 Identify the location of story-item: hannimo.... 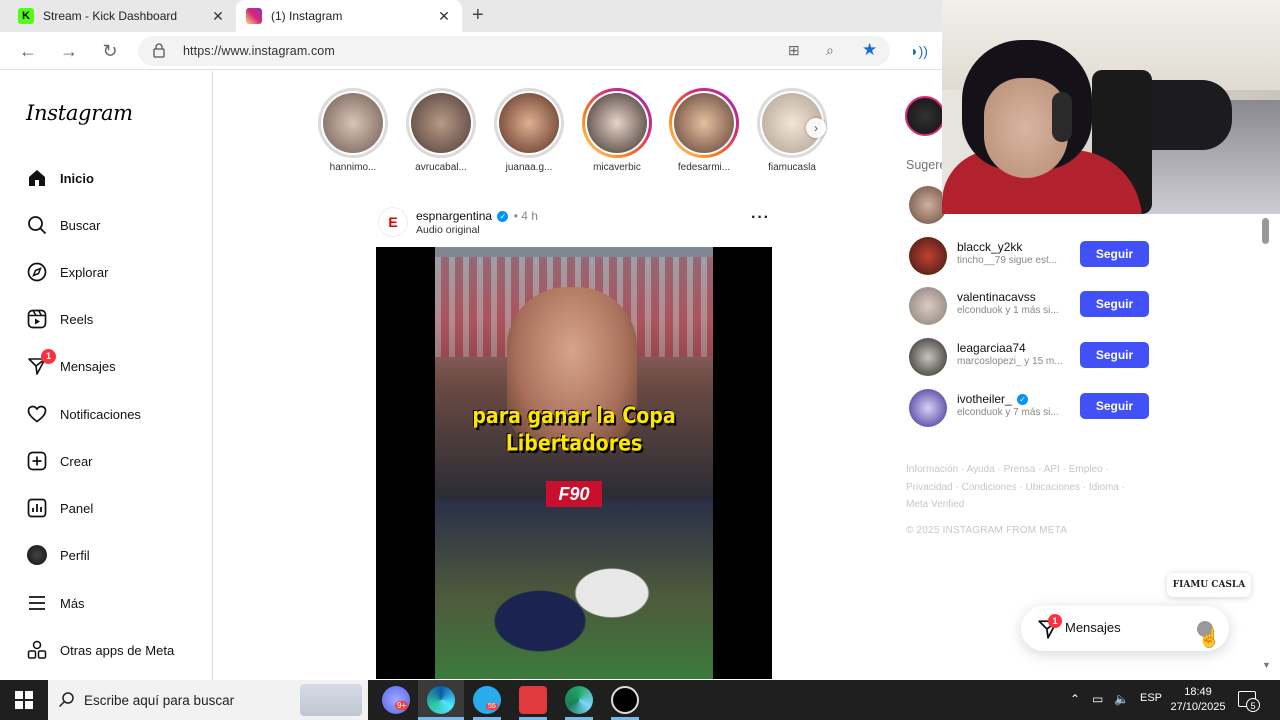
(353, 130).